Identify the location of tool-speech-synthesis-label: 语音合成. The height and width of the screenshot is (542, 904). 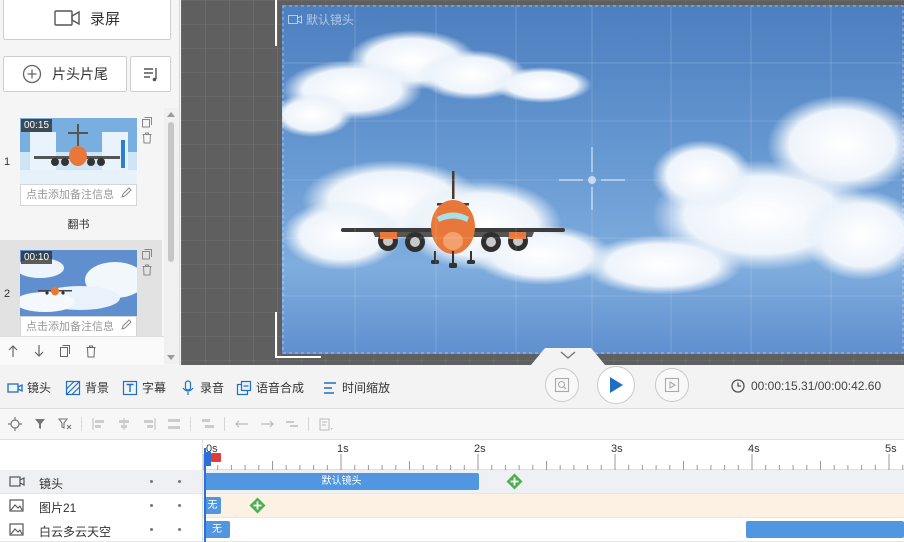
(280, 388).